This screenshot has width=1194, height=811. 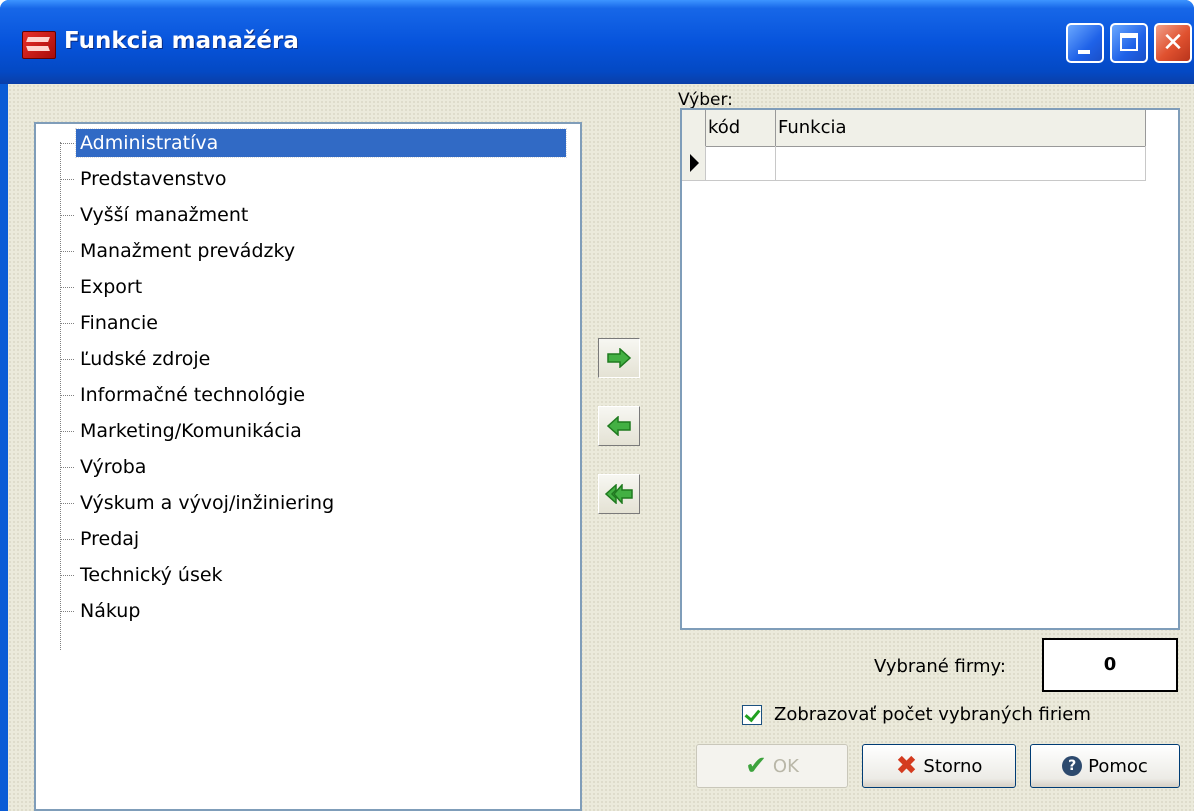 I want to click on tree-item: Výskum a vývoj/inžiniering, so click(x=199, y=503).